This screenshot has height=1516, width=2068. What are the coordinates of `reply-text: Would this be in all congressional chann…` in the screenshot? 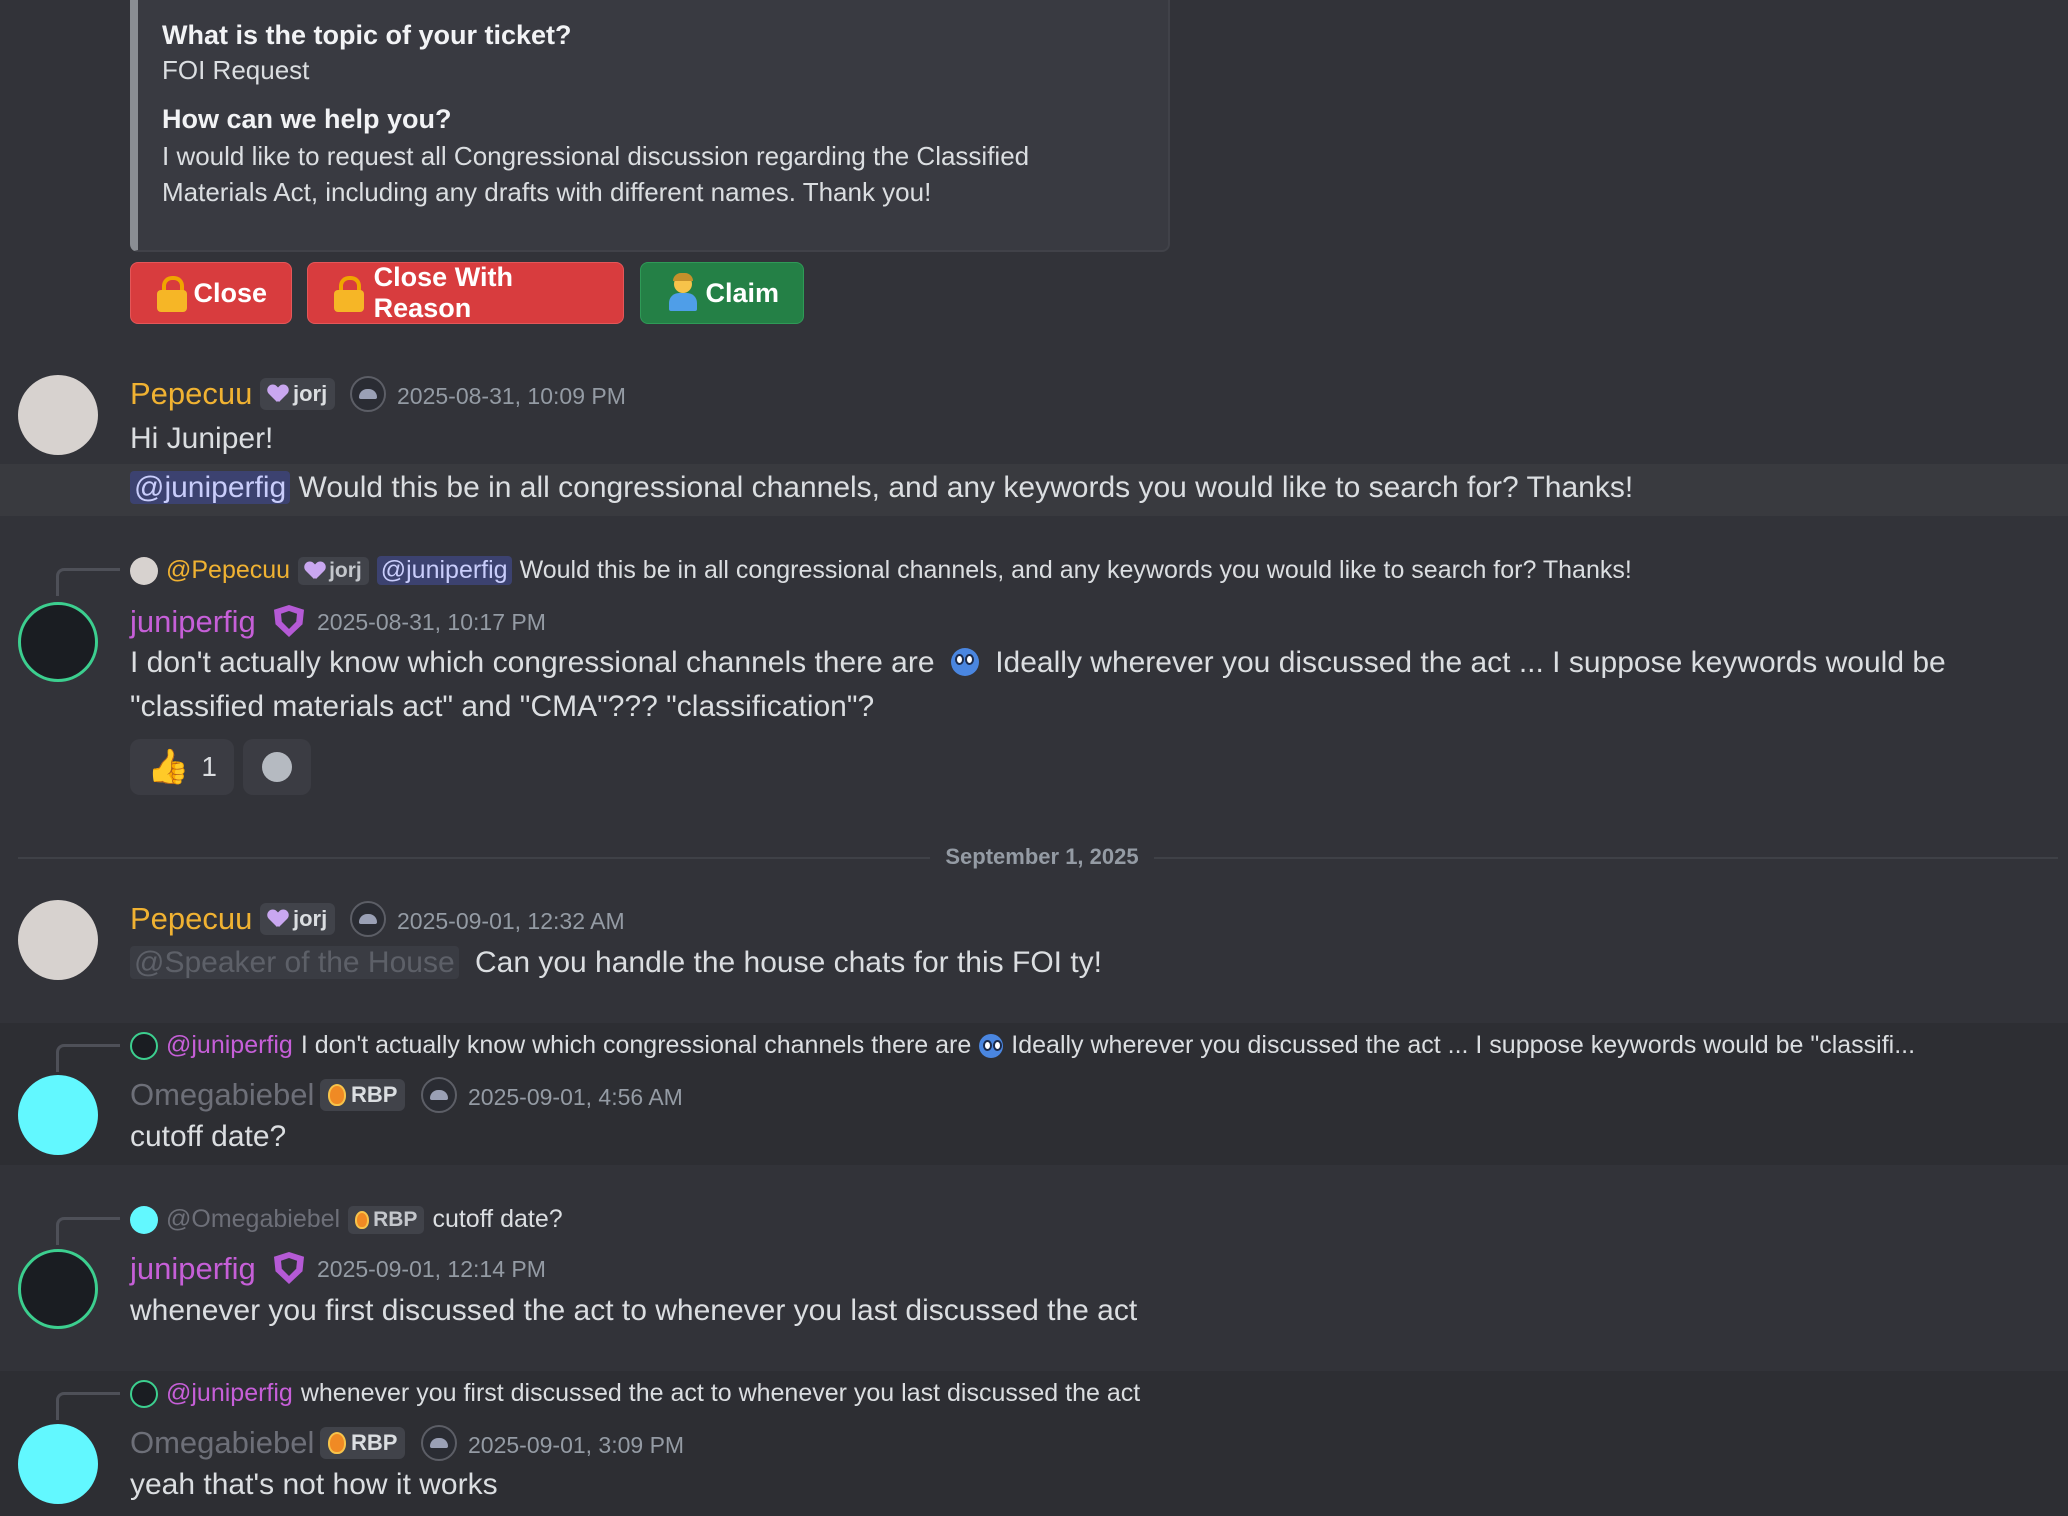 It's located at (1075, 570).